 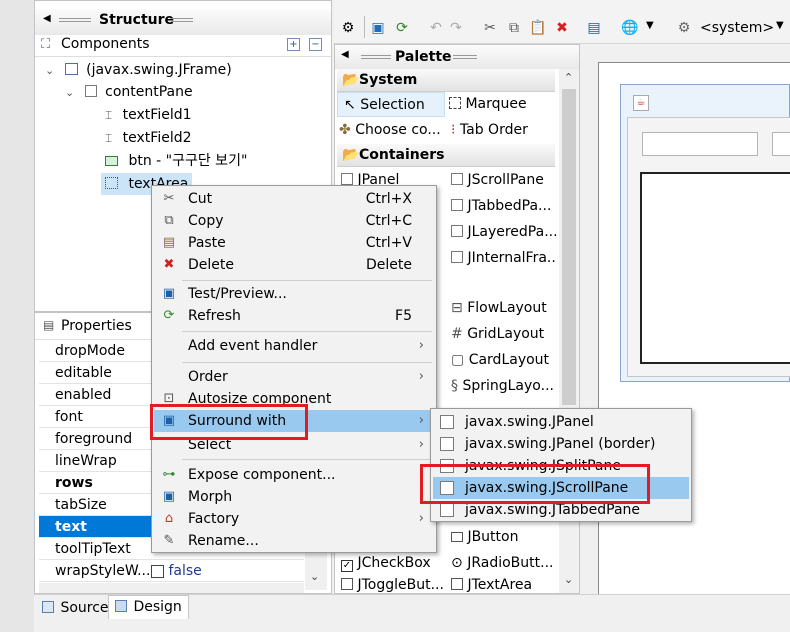 I want to click on choose-icon: ✤, so click(x=345, y=130).